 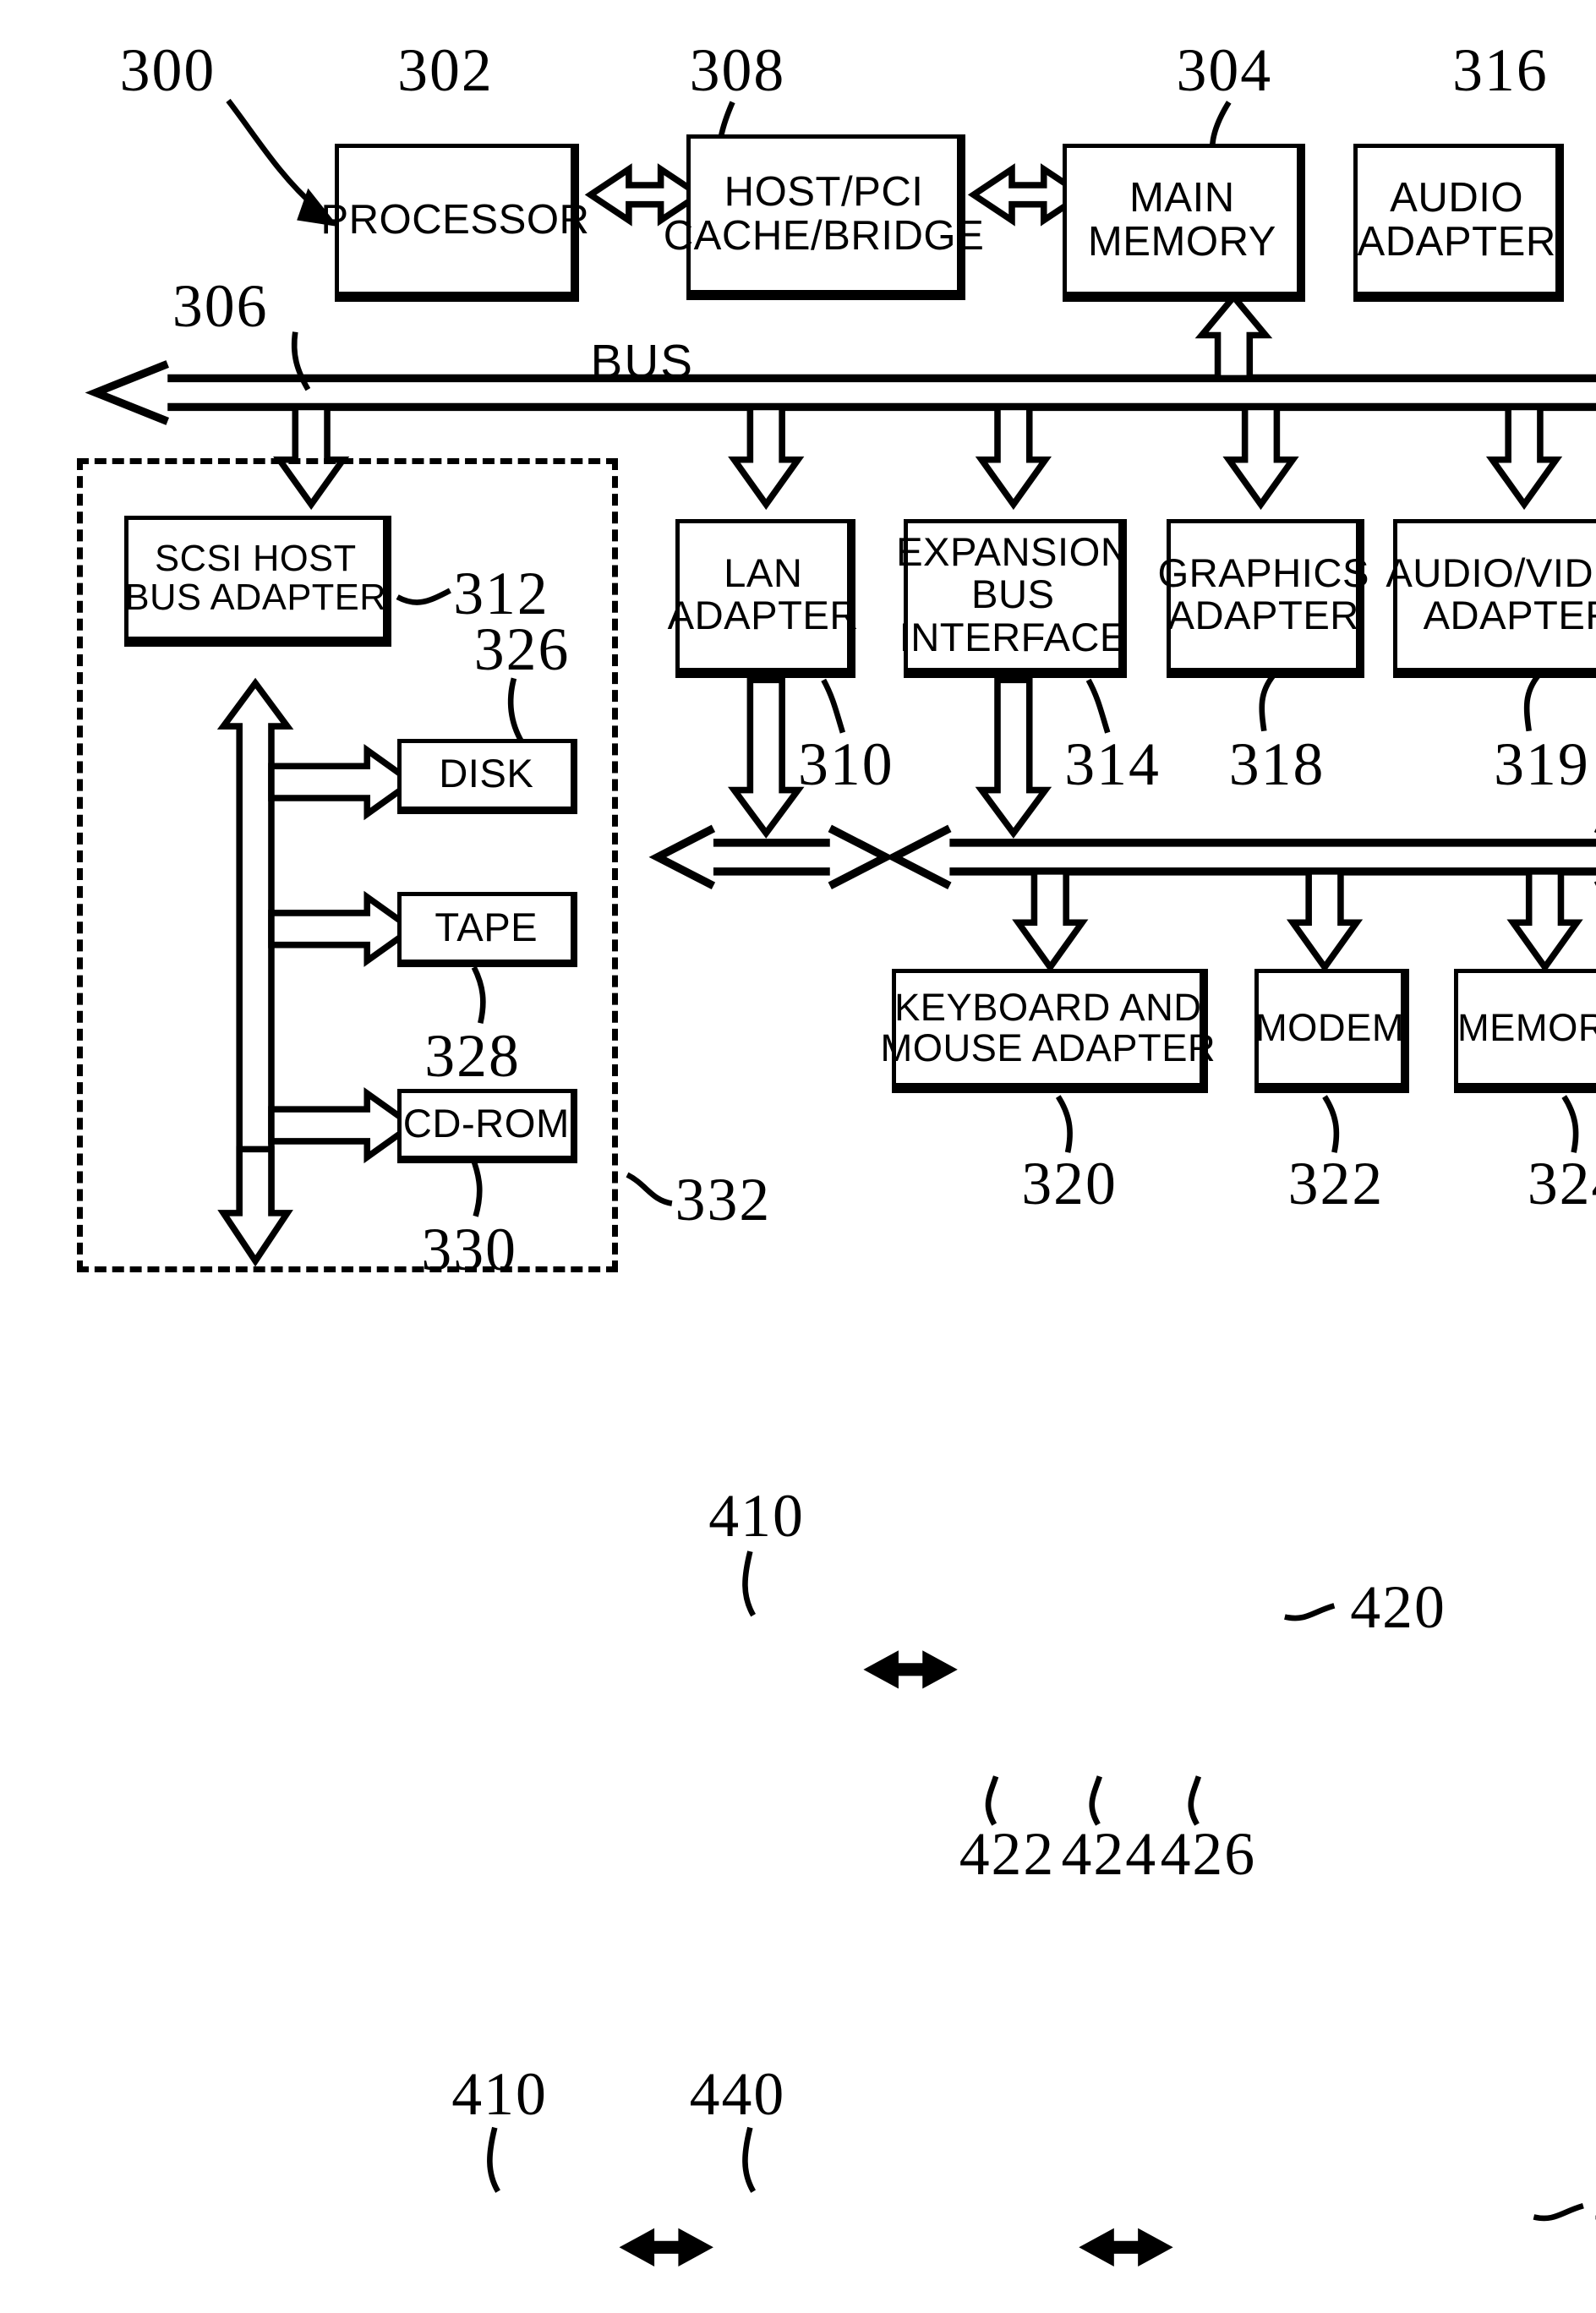 I want to click on ref-304: 304, so click(x=1224, y=70).